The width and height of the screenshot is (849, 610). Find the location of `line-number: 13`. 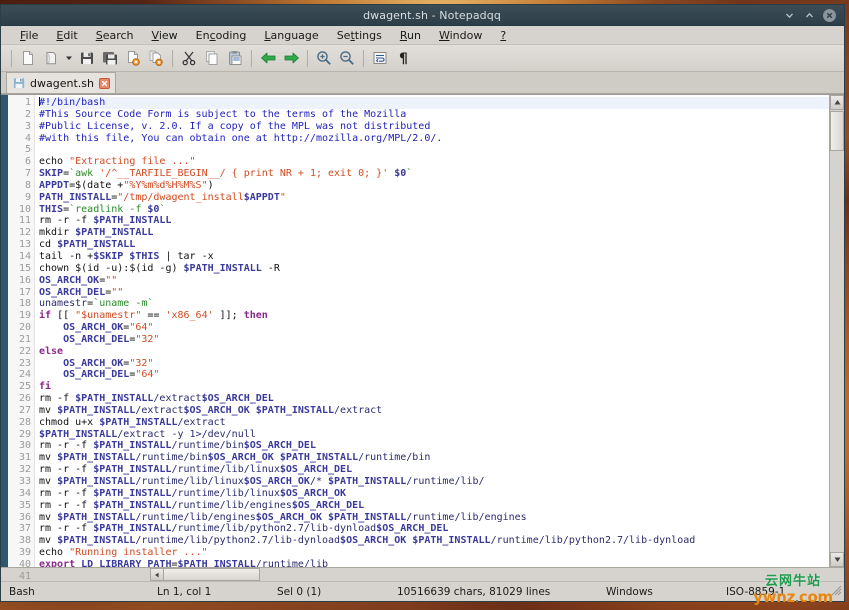

line-number: 13 is located at coordinates (24, 245).